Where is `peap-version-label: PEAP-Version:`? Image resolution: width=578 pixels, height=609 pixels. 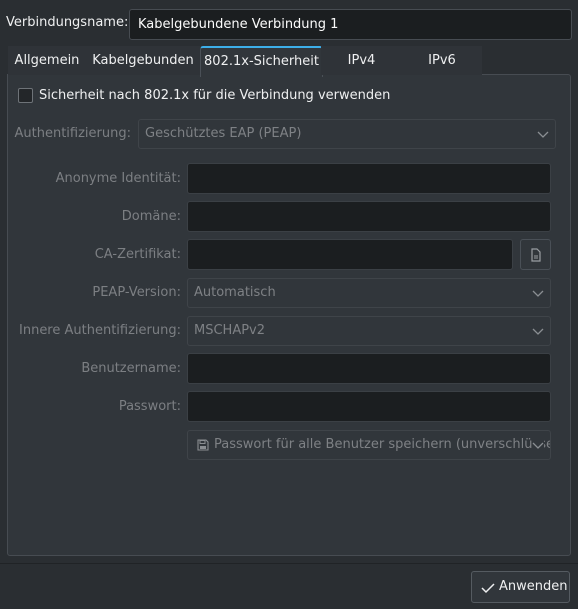 peap-version-label: PEAP-Version: is located at coordinates (136, 292).